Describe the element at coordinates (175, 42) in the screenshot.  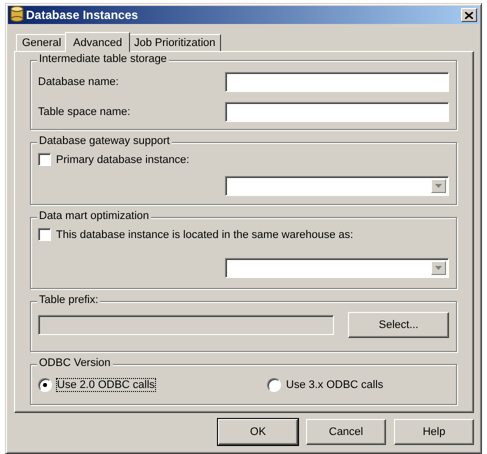
I see `tab: Job Prioritization` at that location.